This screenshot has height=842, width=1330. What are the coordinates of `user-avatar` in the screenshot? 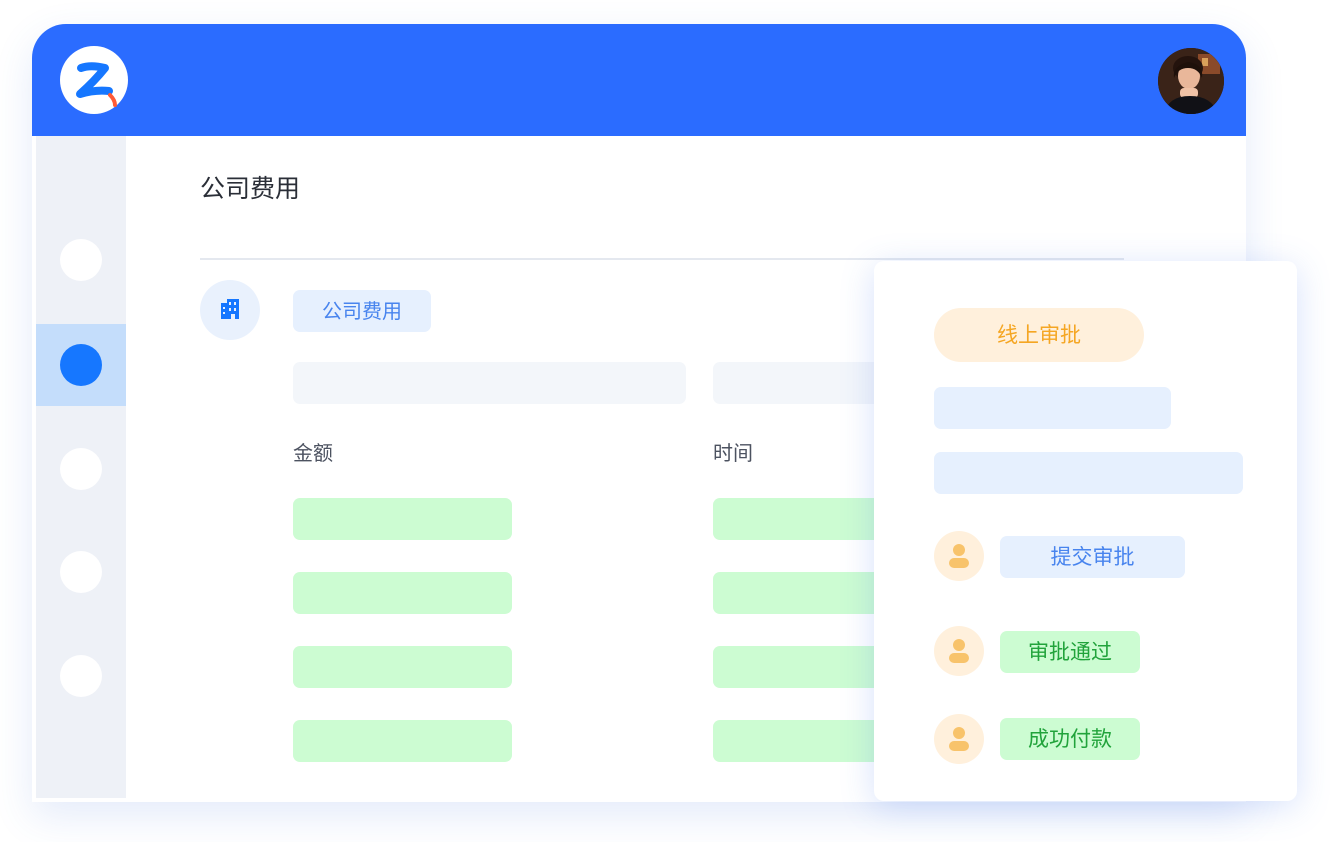 It's located at (1191, 81).